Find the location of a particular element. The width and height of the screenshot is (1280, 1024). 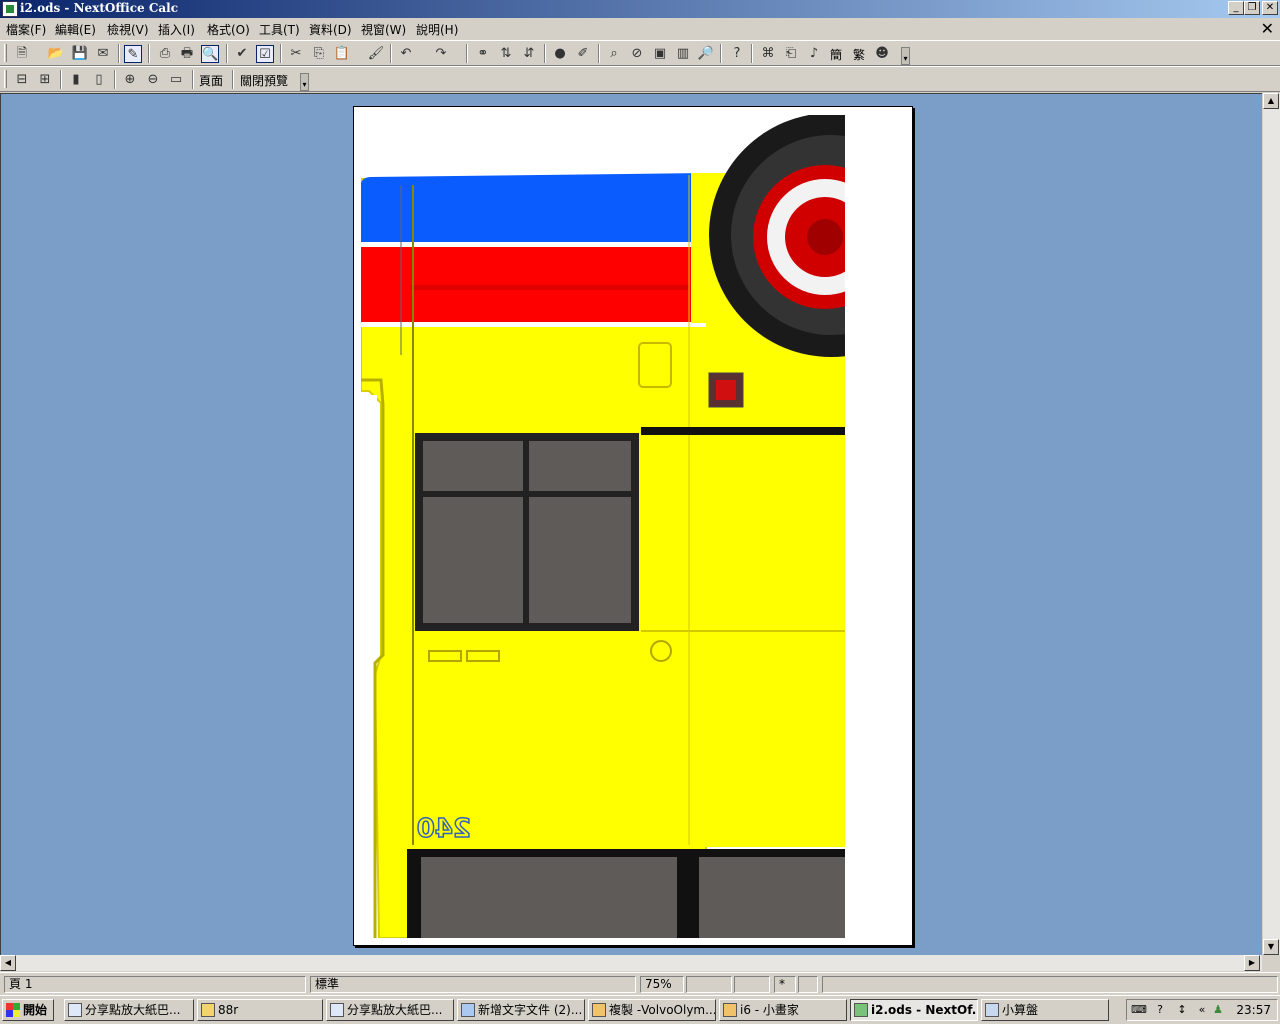

format-paintbrush-icon: 🖌 is located at coordinates (376, 54).